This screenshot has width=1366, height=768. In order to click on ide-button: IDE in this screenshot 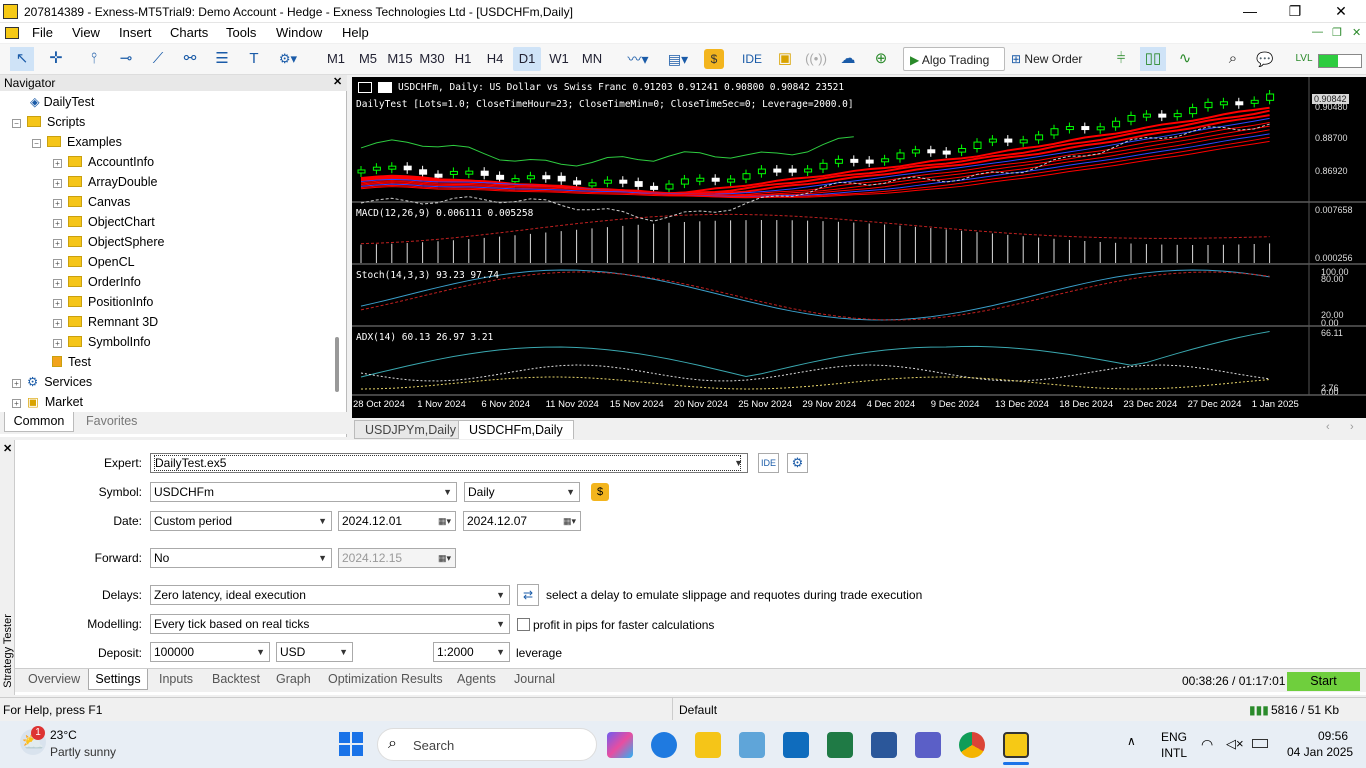, I will do `click(752, 59)`.